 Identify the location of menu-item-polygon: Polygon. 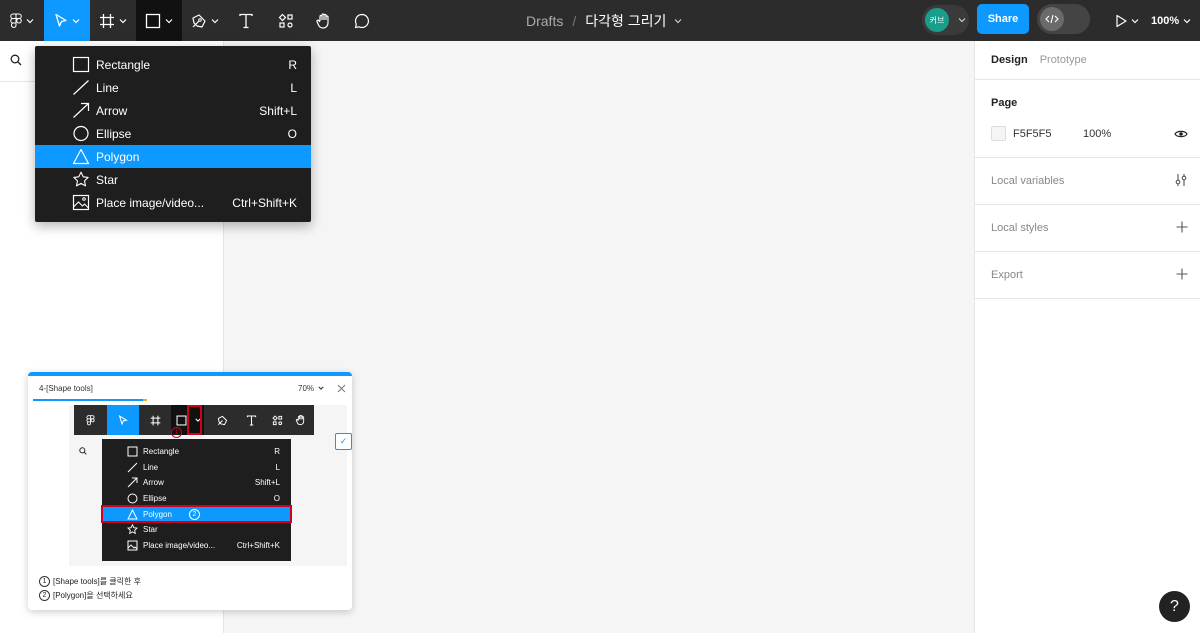
(173, 156).